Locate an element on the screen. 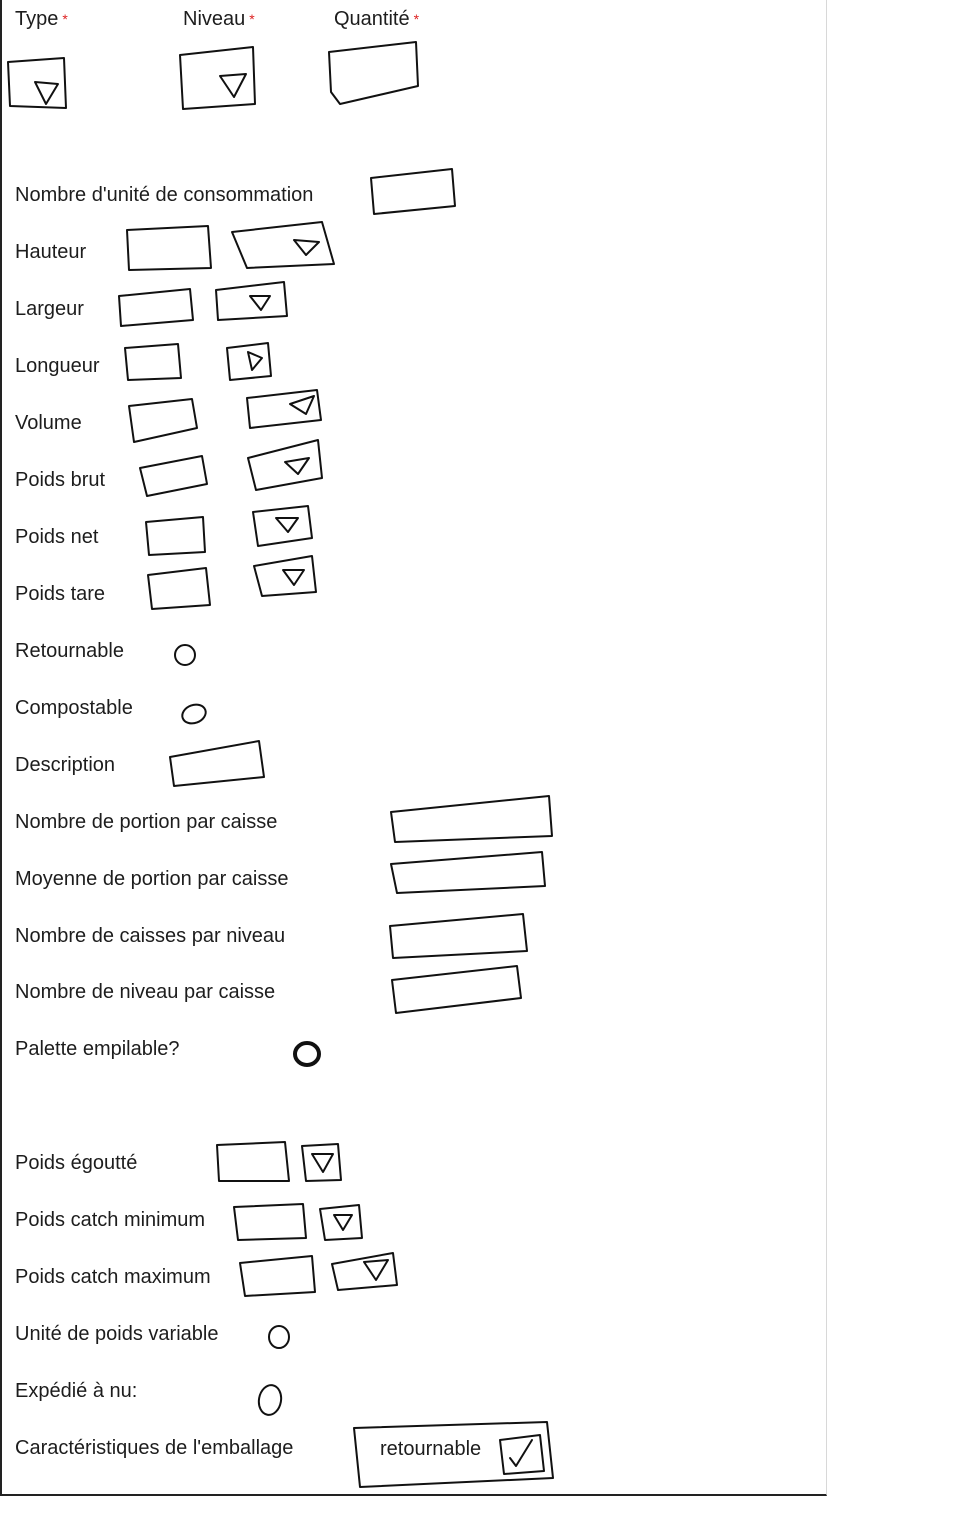  retournable-radio is located at coordinates (185, 655).